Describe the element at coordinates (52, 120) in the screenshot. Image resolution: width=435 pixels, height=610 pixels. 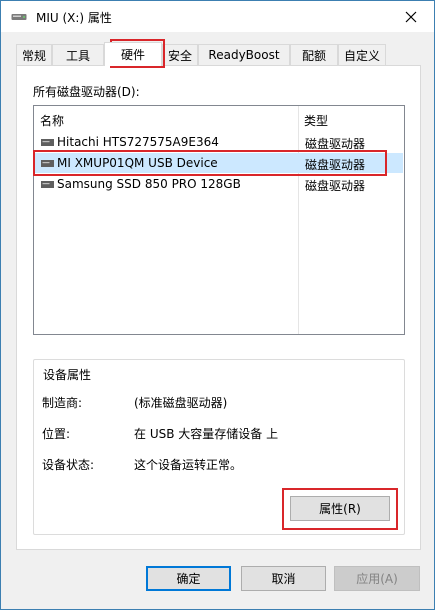
I see `column-header-name: 名称` at that location.